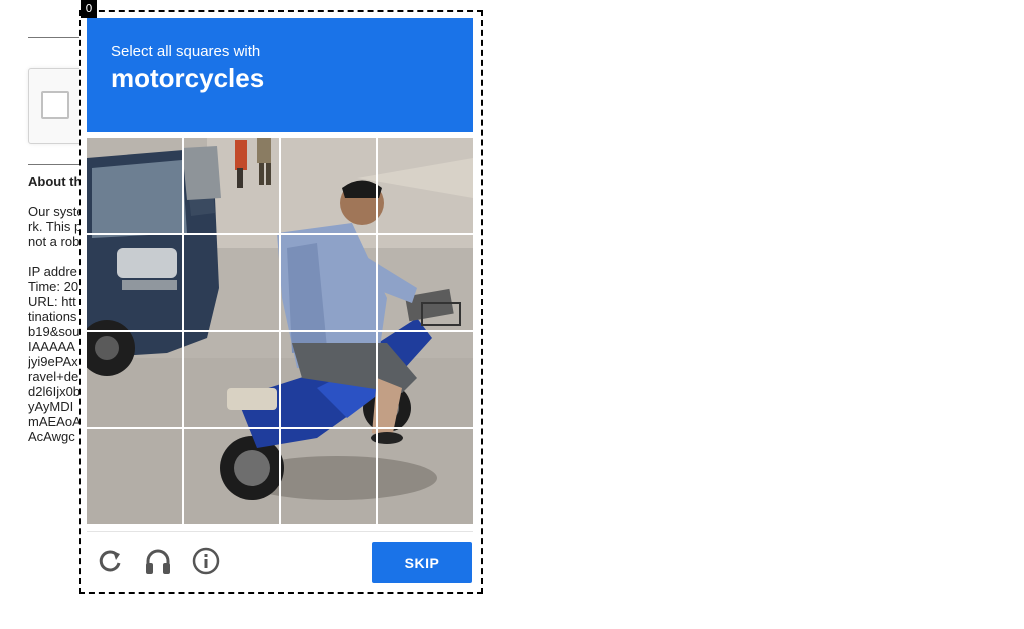  Describe the element at coordinates (55, 105) in the screenshot. I see `recaptcha-checkbox` at that location.